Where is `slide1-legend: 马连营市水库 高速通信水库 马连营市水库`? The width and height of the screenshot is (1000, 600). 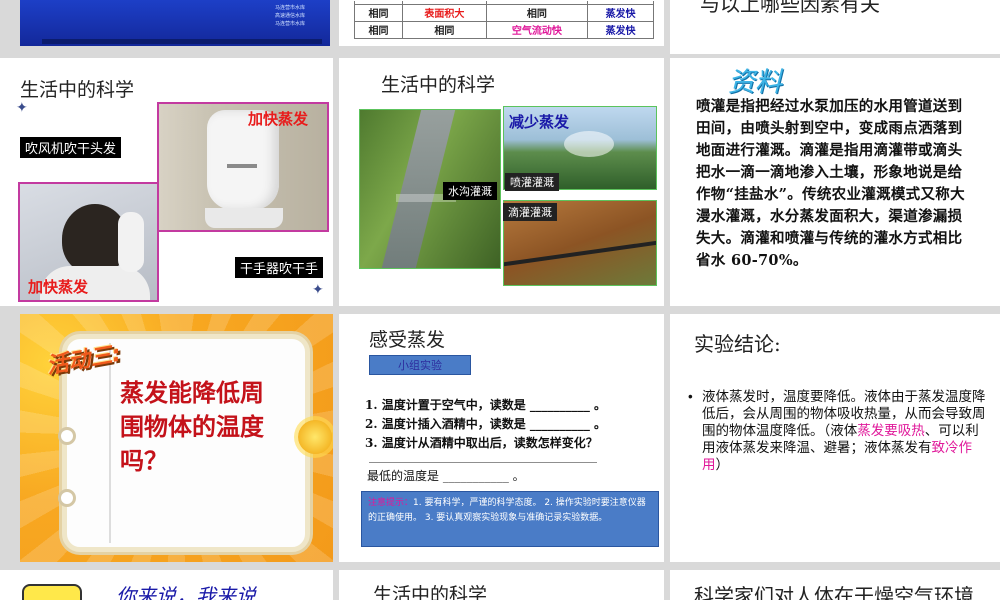 slide1-legend: 马连营市水库 高速通信水库 马连营市水库 is located at coordinates (290, 16).